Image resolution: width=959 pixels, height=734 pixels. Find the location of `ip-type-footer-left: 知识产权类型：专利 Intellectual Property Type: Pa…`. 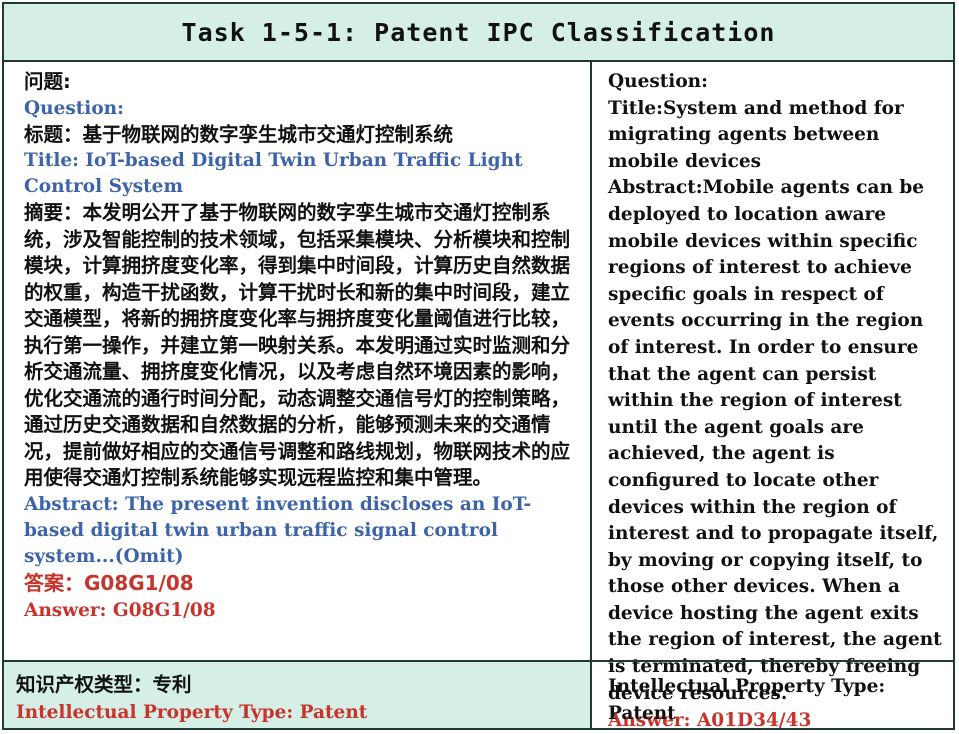

ip-type-footer-left: 知识产权类型：专利 Intellectual Property Type: Pa… is located at coordinates (298, 694).